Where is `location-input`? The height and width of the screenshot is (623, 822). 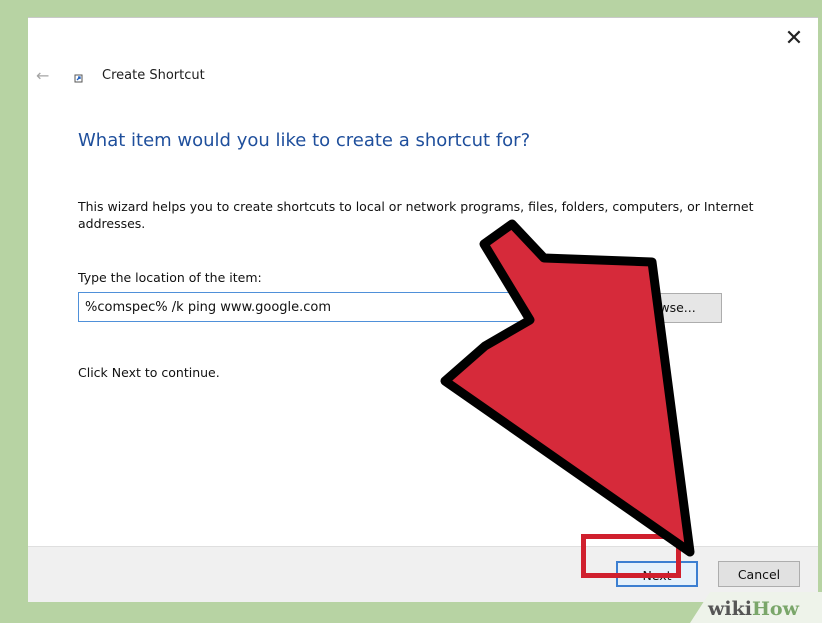 location-input is located at coordinates (340, 307).